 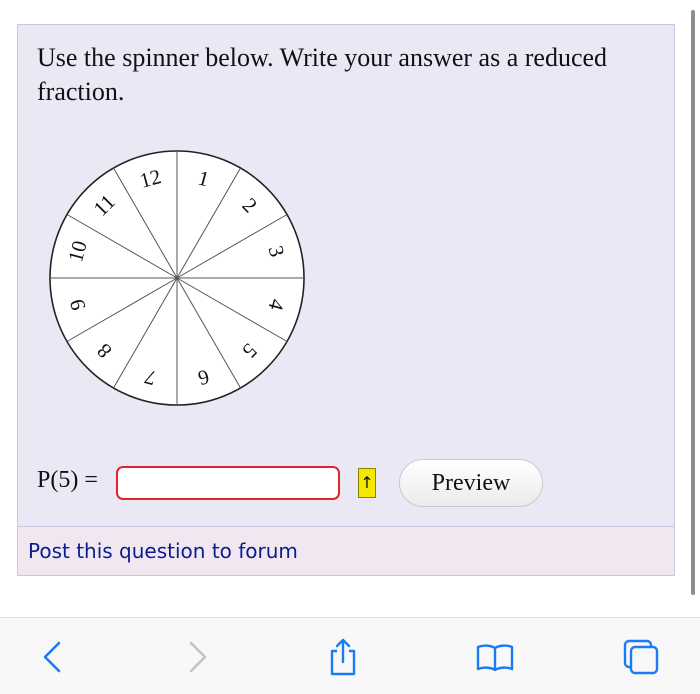 I want to click on forum-bar: Post this question to forum, so click(x=346, y=550).